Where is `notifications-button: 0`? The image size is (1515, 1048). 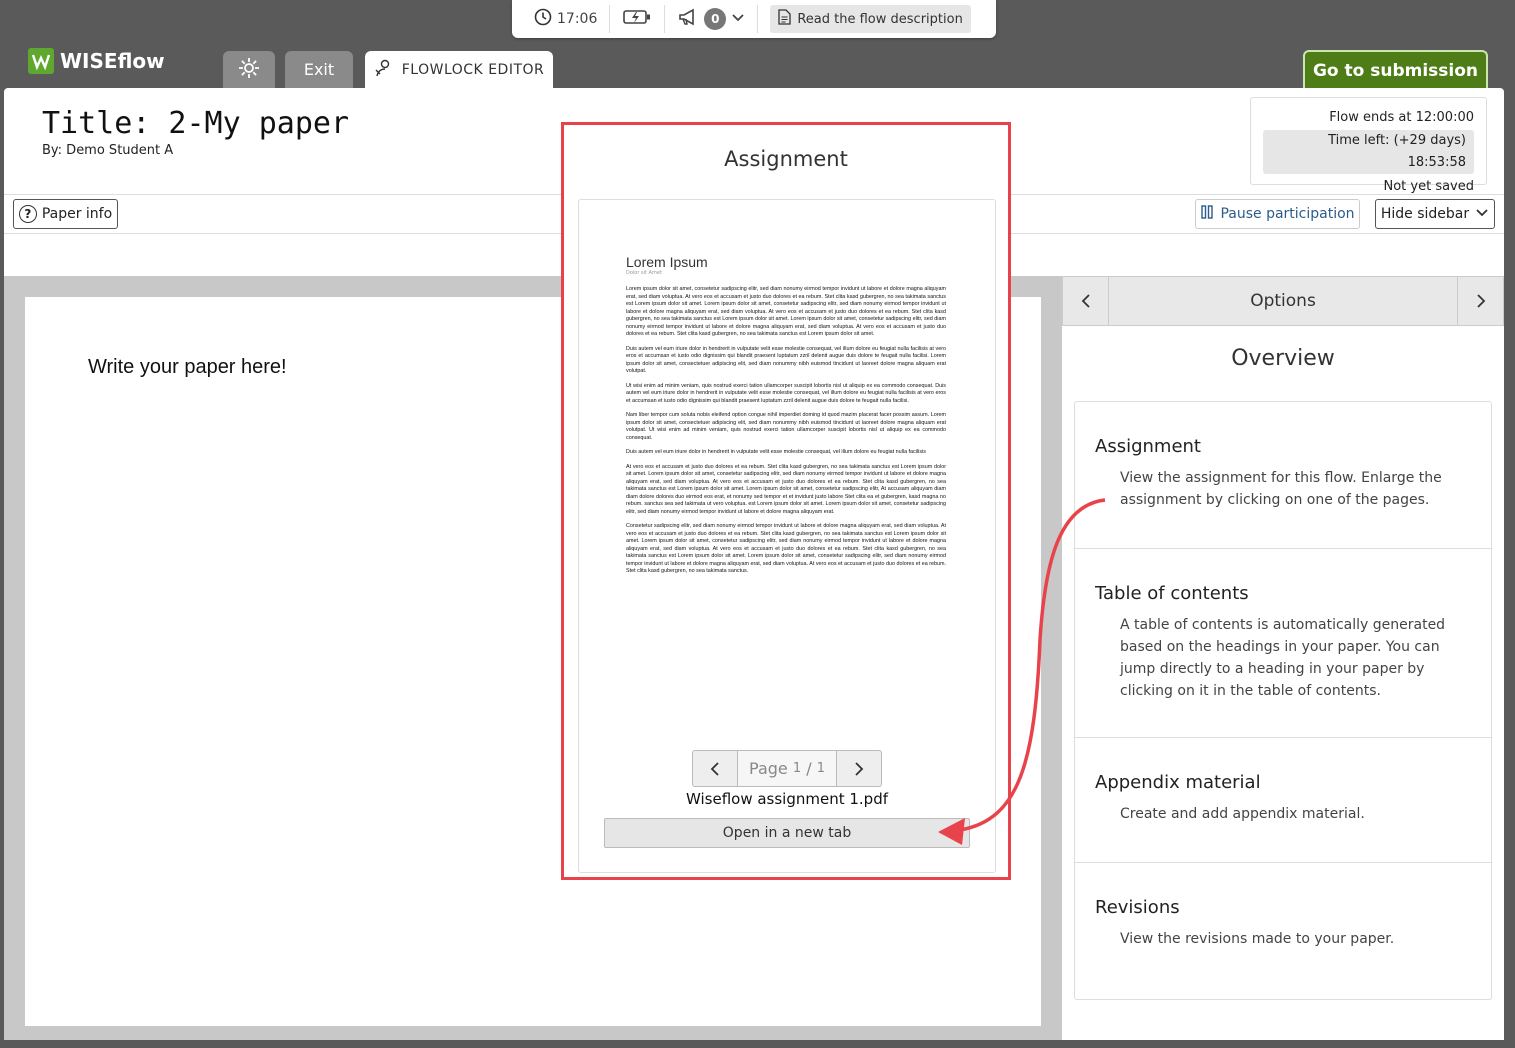
notifications-button: 0 is located at coordinates (712, 19).